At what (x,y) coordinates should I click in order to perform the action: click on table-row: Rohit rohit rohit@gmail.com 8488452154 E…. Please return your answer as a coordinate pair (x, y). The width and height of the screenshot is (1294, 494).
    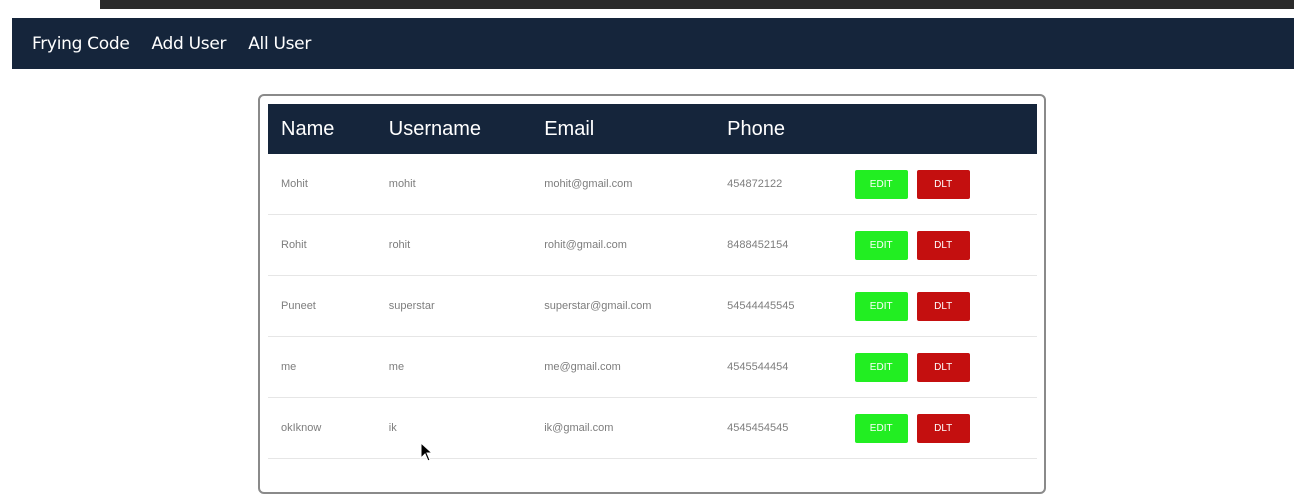
    Looking at the image, I should click on (652, 245).